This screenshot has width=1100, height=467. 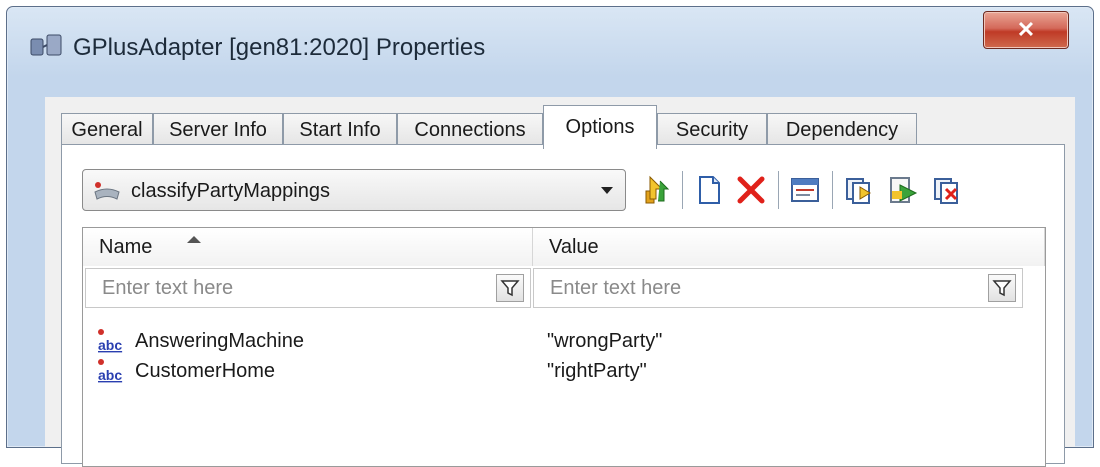 I want to click on table-row: abc AnsweringMachine "wrongParty", so click(x=564, y=341).